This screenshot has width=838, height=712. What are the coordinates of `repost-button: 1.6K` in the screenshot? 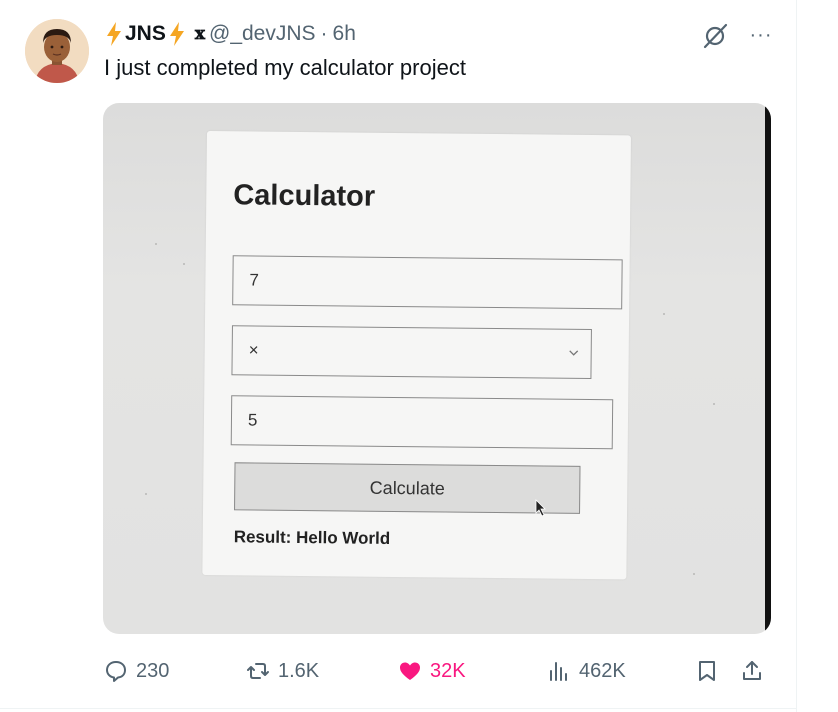 It's located at (282, 671).